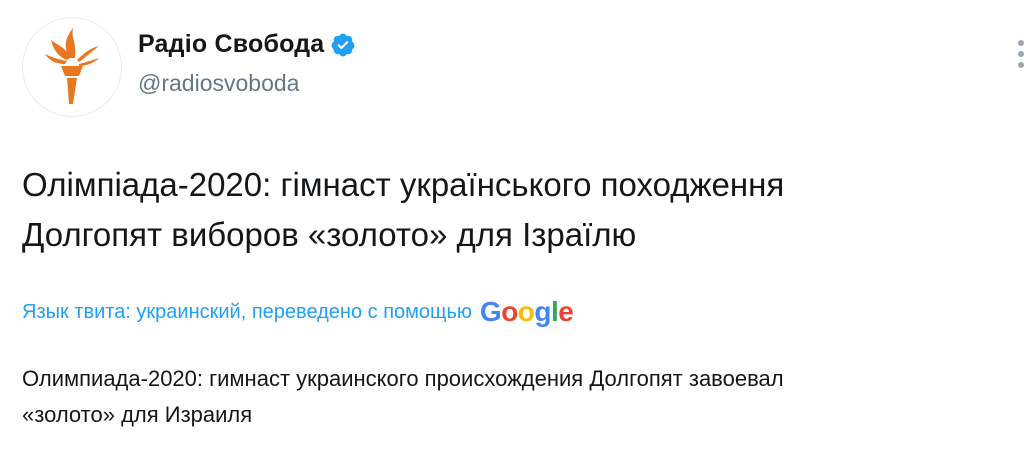 This screenshot has height=464, width=1024. What do you see at coordinates (137, 414) in the screenshot?
I see `translated-text-line: «золото» для Израиля` at bounding box center [137, 414].